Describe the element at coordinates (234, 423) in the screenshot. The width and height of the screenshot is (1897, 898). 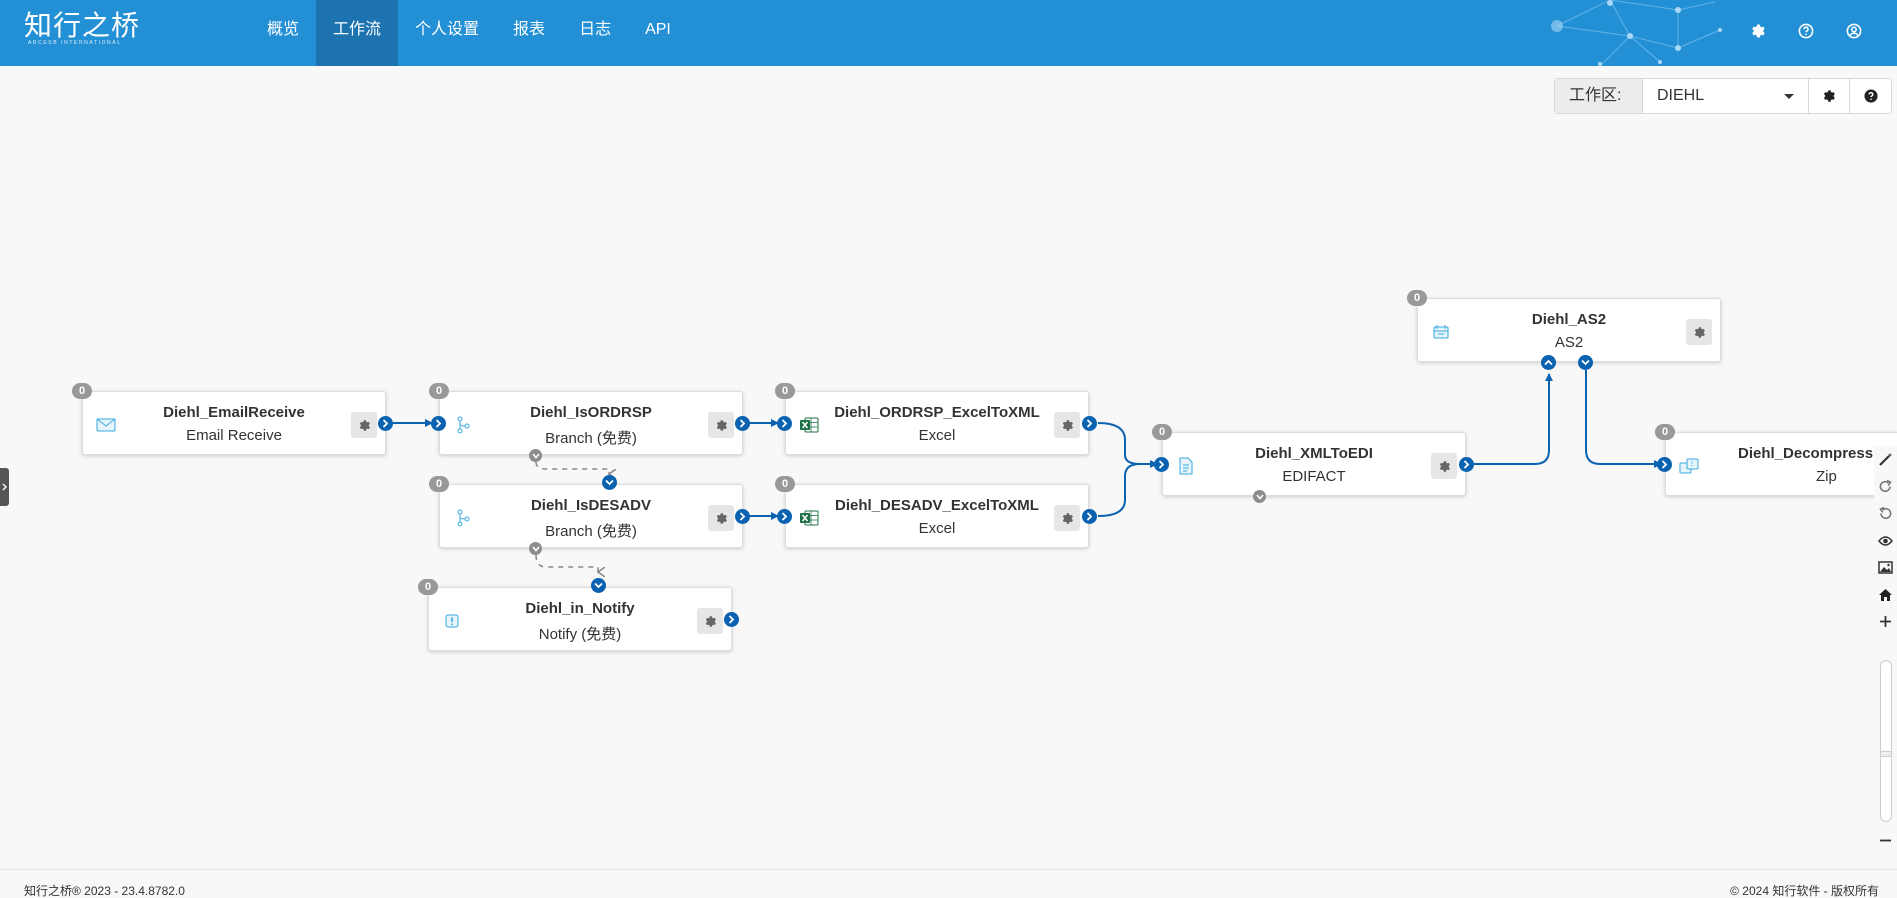
I see `node-email-receive: Diehl_EmailReceive Email Receive` at that location.